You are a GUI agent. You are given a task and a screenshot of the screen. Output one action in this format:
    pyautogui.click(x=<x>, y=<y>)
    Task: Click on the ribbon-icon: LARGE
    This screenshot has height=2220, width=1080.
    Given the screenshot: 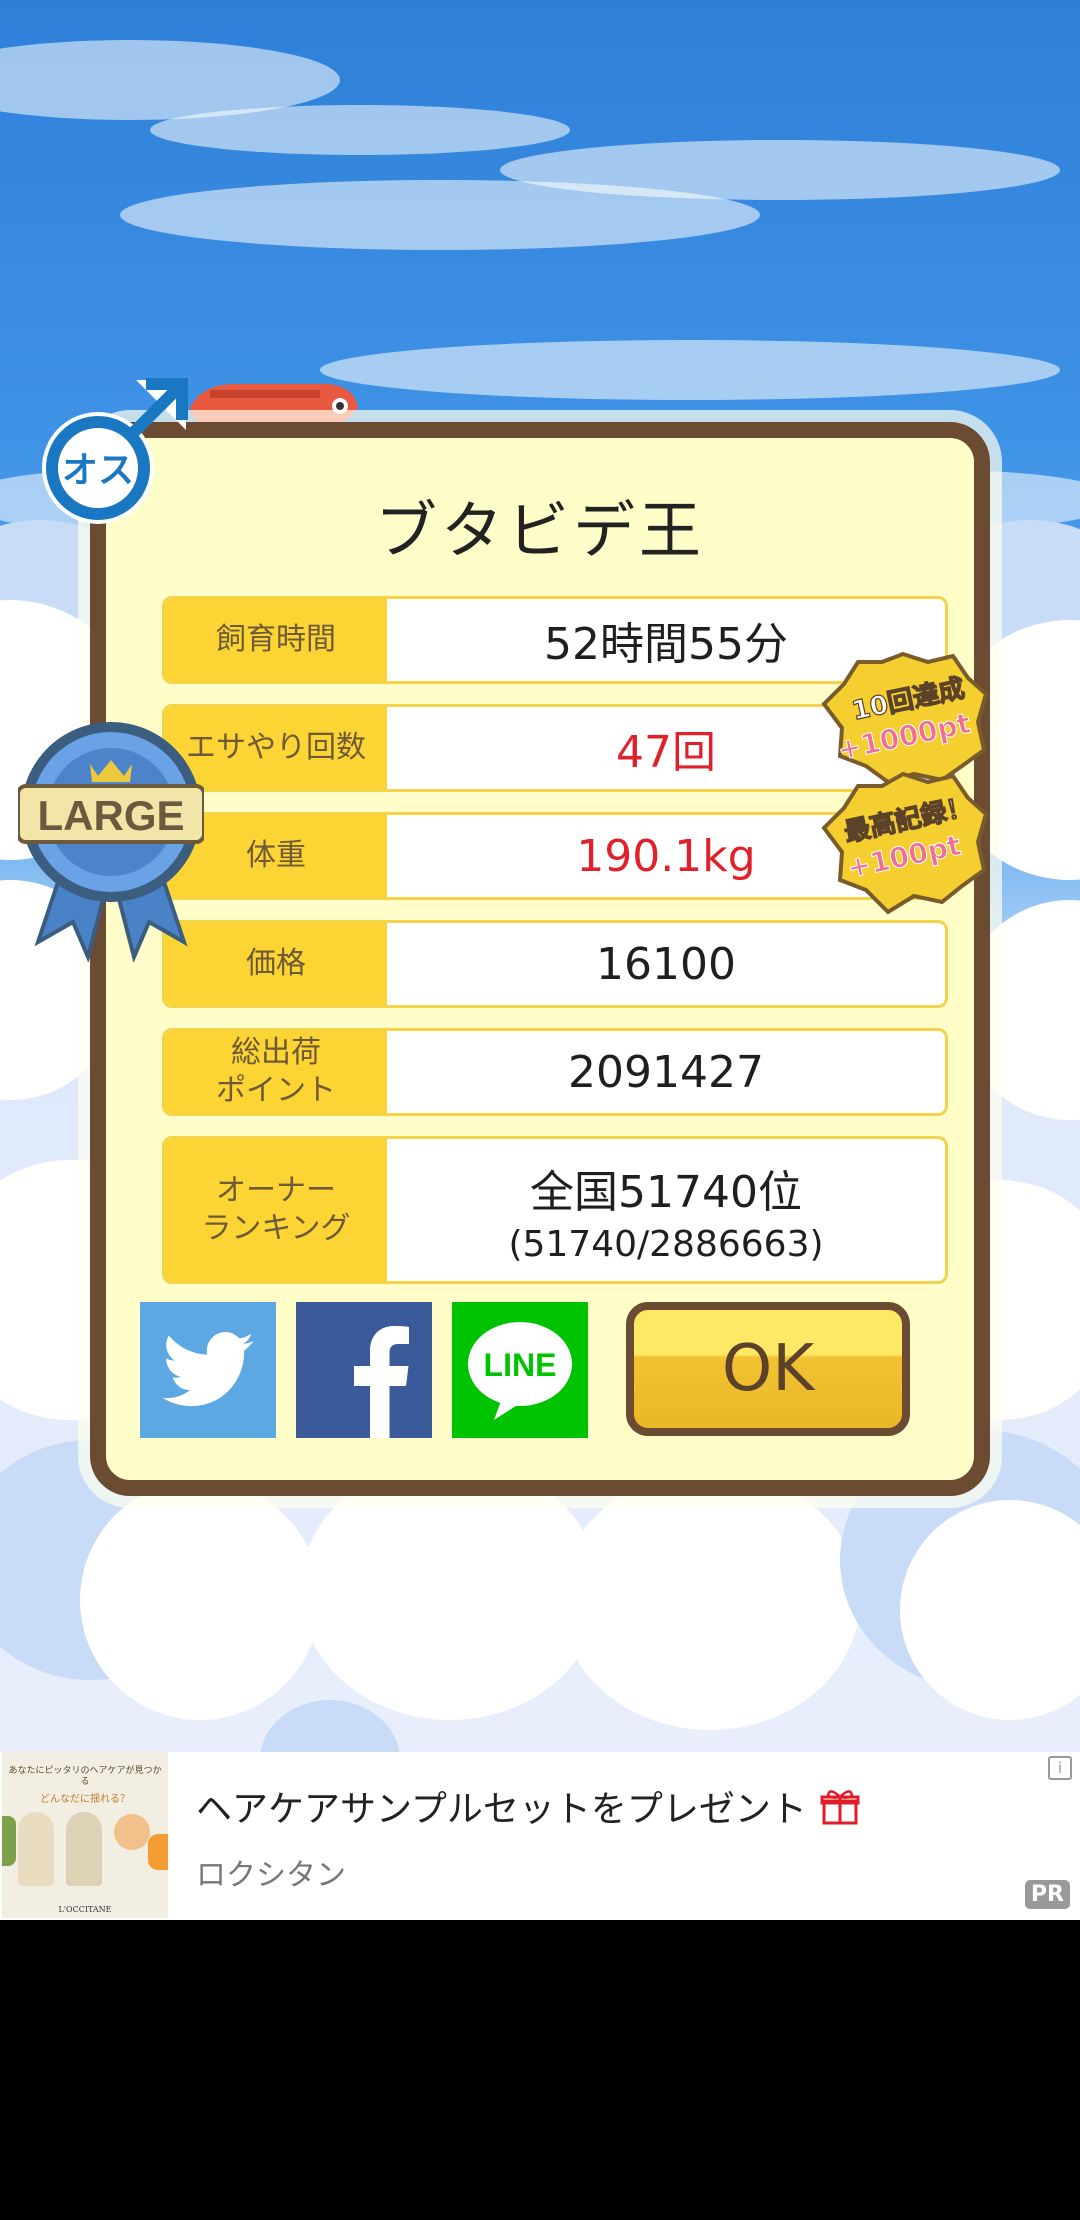 What is the action you would take?
    pyautogui.click(x=111, y=842)
    